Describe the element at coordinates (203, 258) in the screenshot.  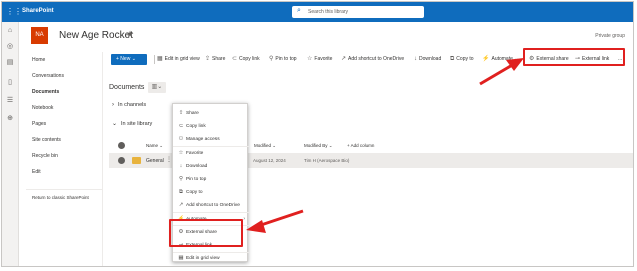
I see `menu-item-label: Edit in grid view` at that location.